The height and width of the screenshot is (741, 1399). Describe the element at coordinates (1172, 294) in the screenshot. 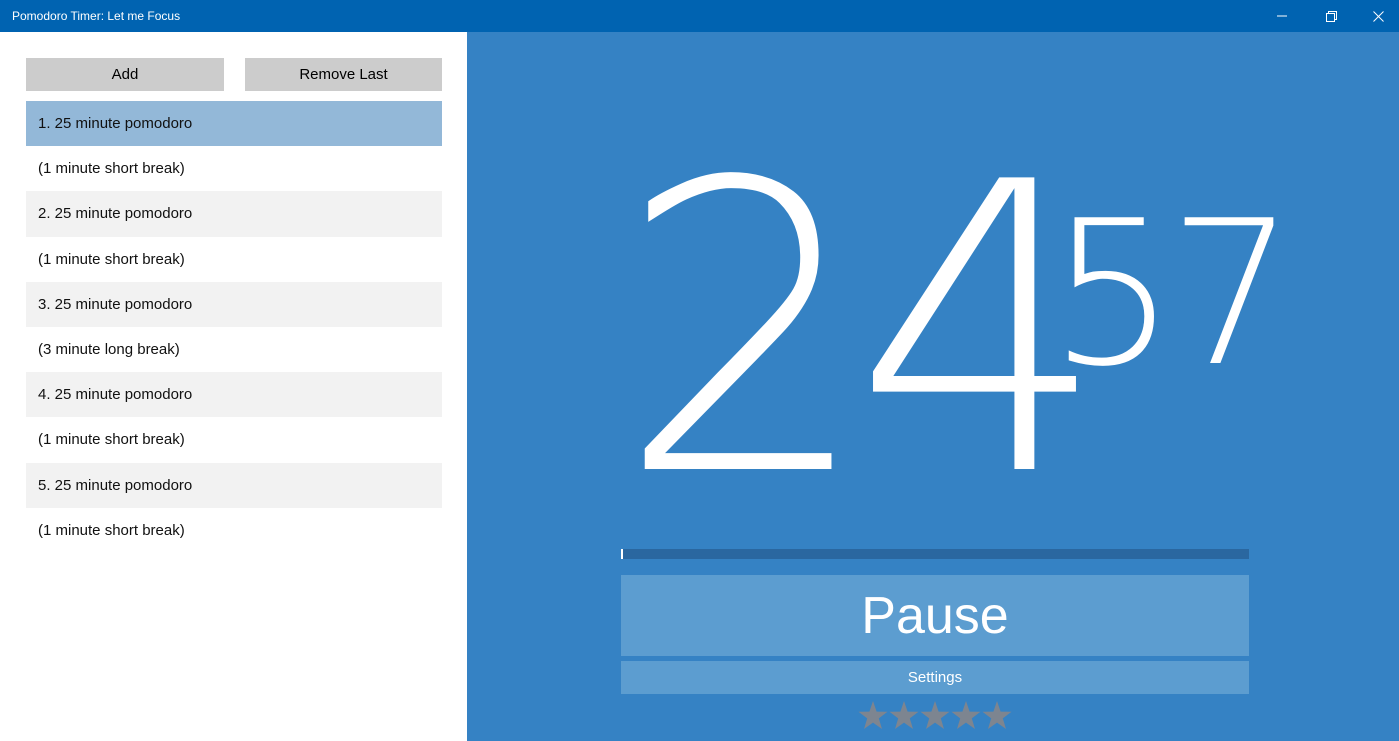

I see `timer-seconds: 57` at that location.